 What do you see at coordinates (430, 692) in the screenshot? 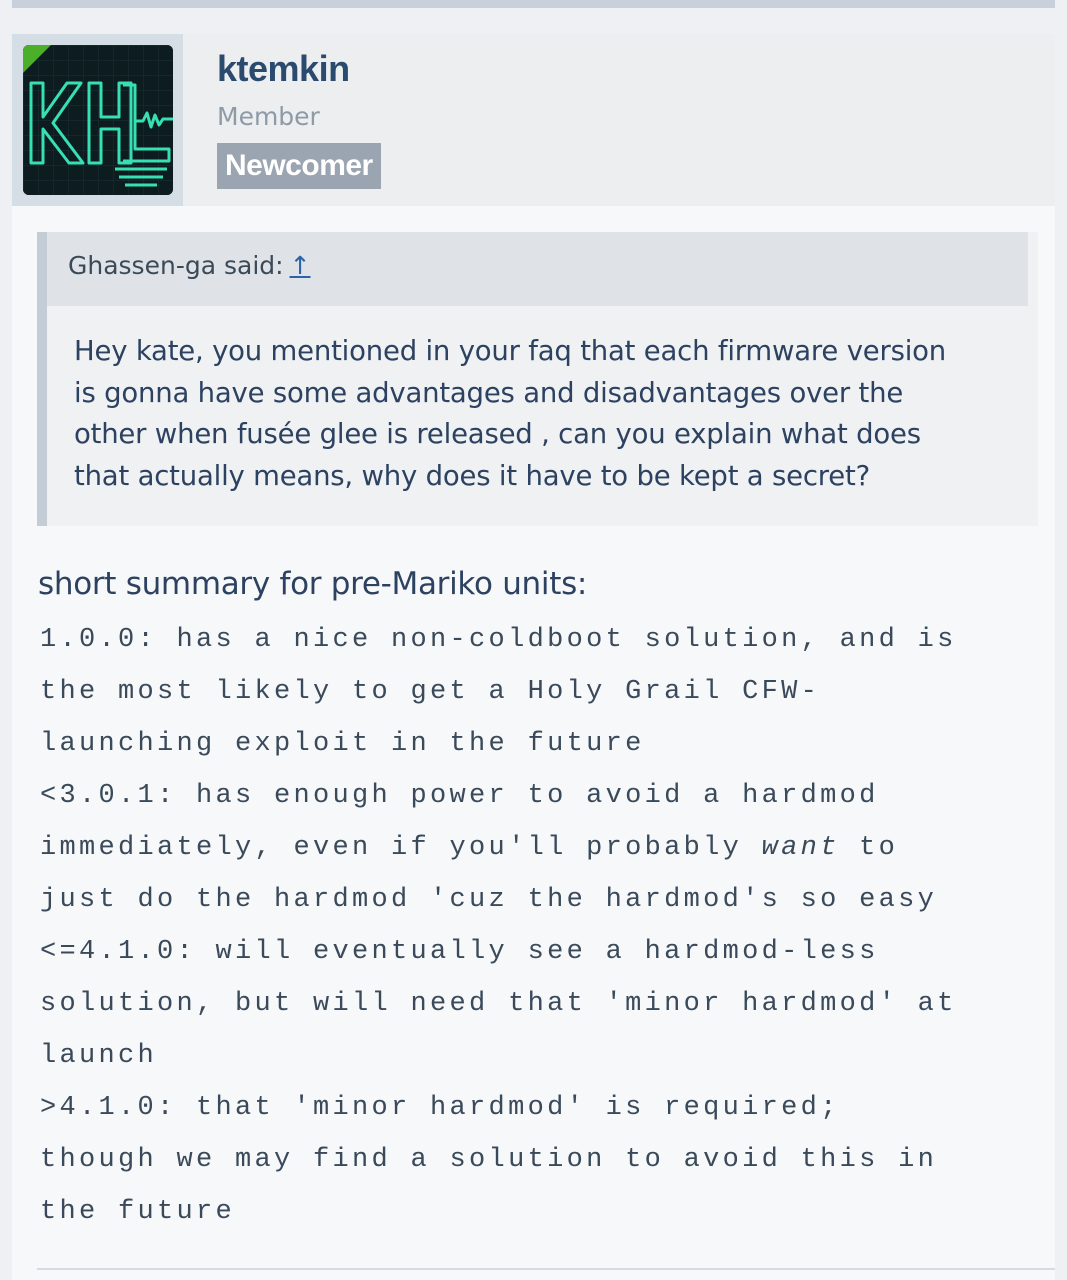
I see `summary-line: the most likely to get a Holy Grail CFW-` at bounding box center [430, 692].